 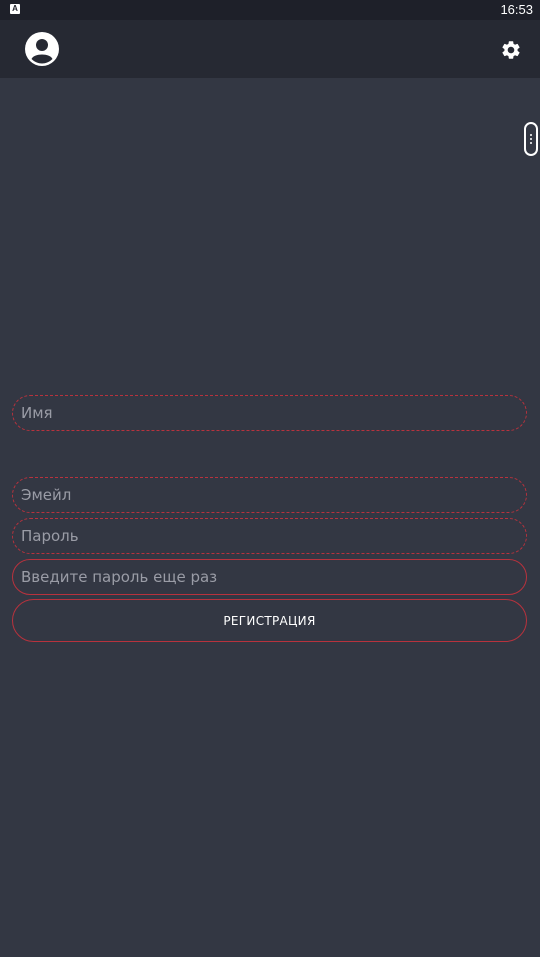 What do you see at coordinates (516, 9) in the screenshot?
I see `status-time: 16:53` at bounding box center [516, 9].